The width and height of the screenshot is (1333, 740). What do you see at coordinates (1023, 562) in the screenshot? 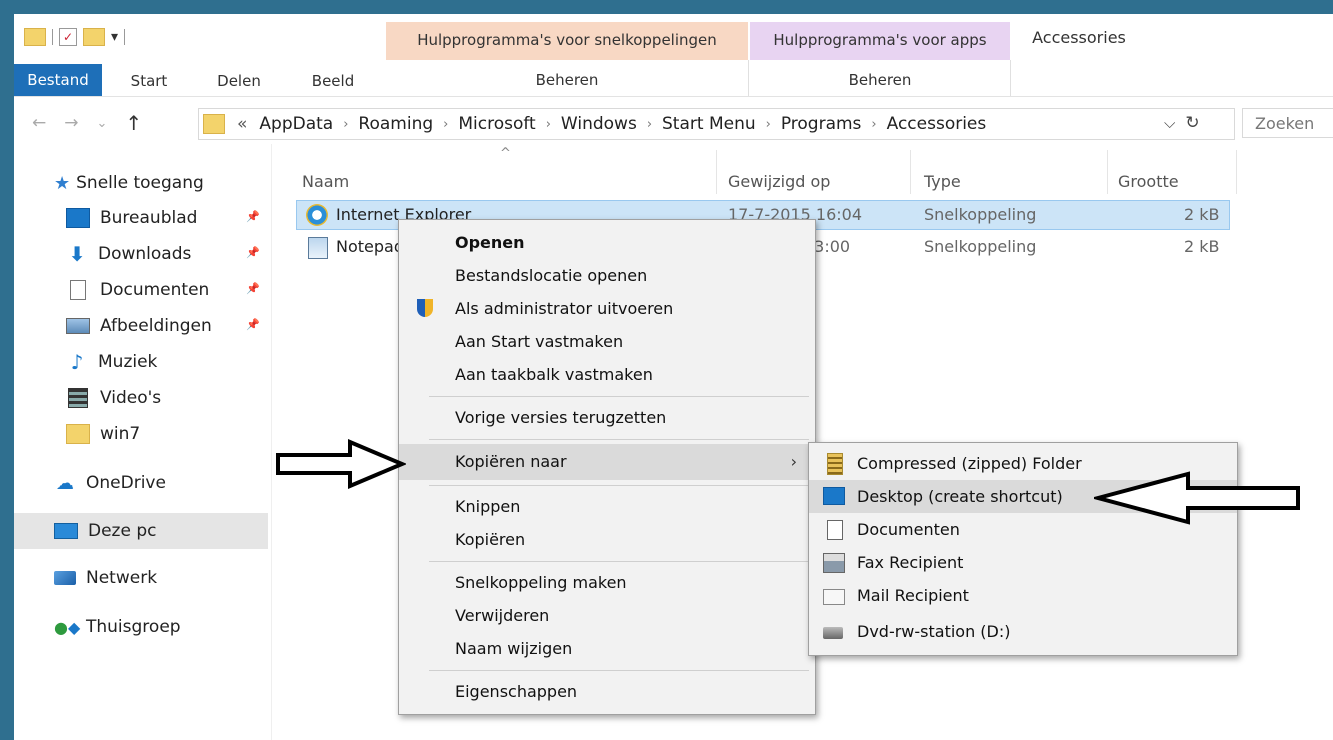
I see `submenu-item-fax: Fax Recipient` at bounding box center [1023, 562].